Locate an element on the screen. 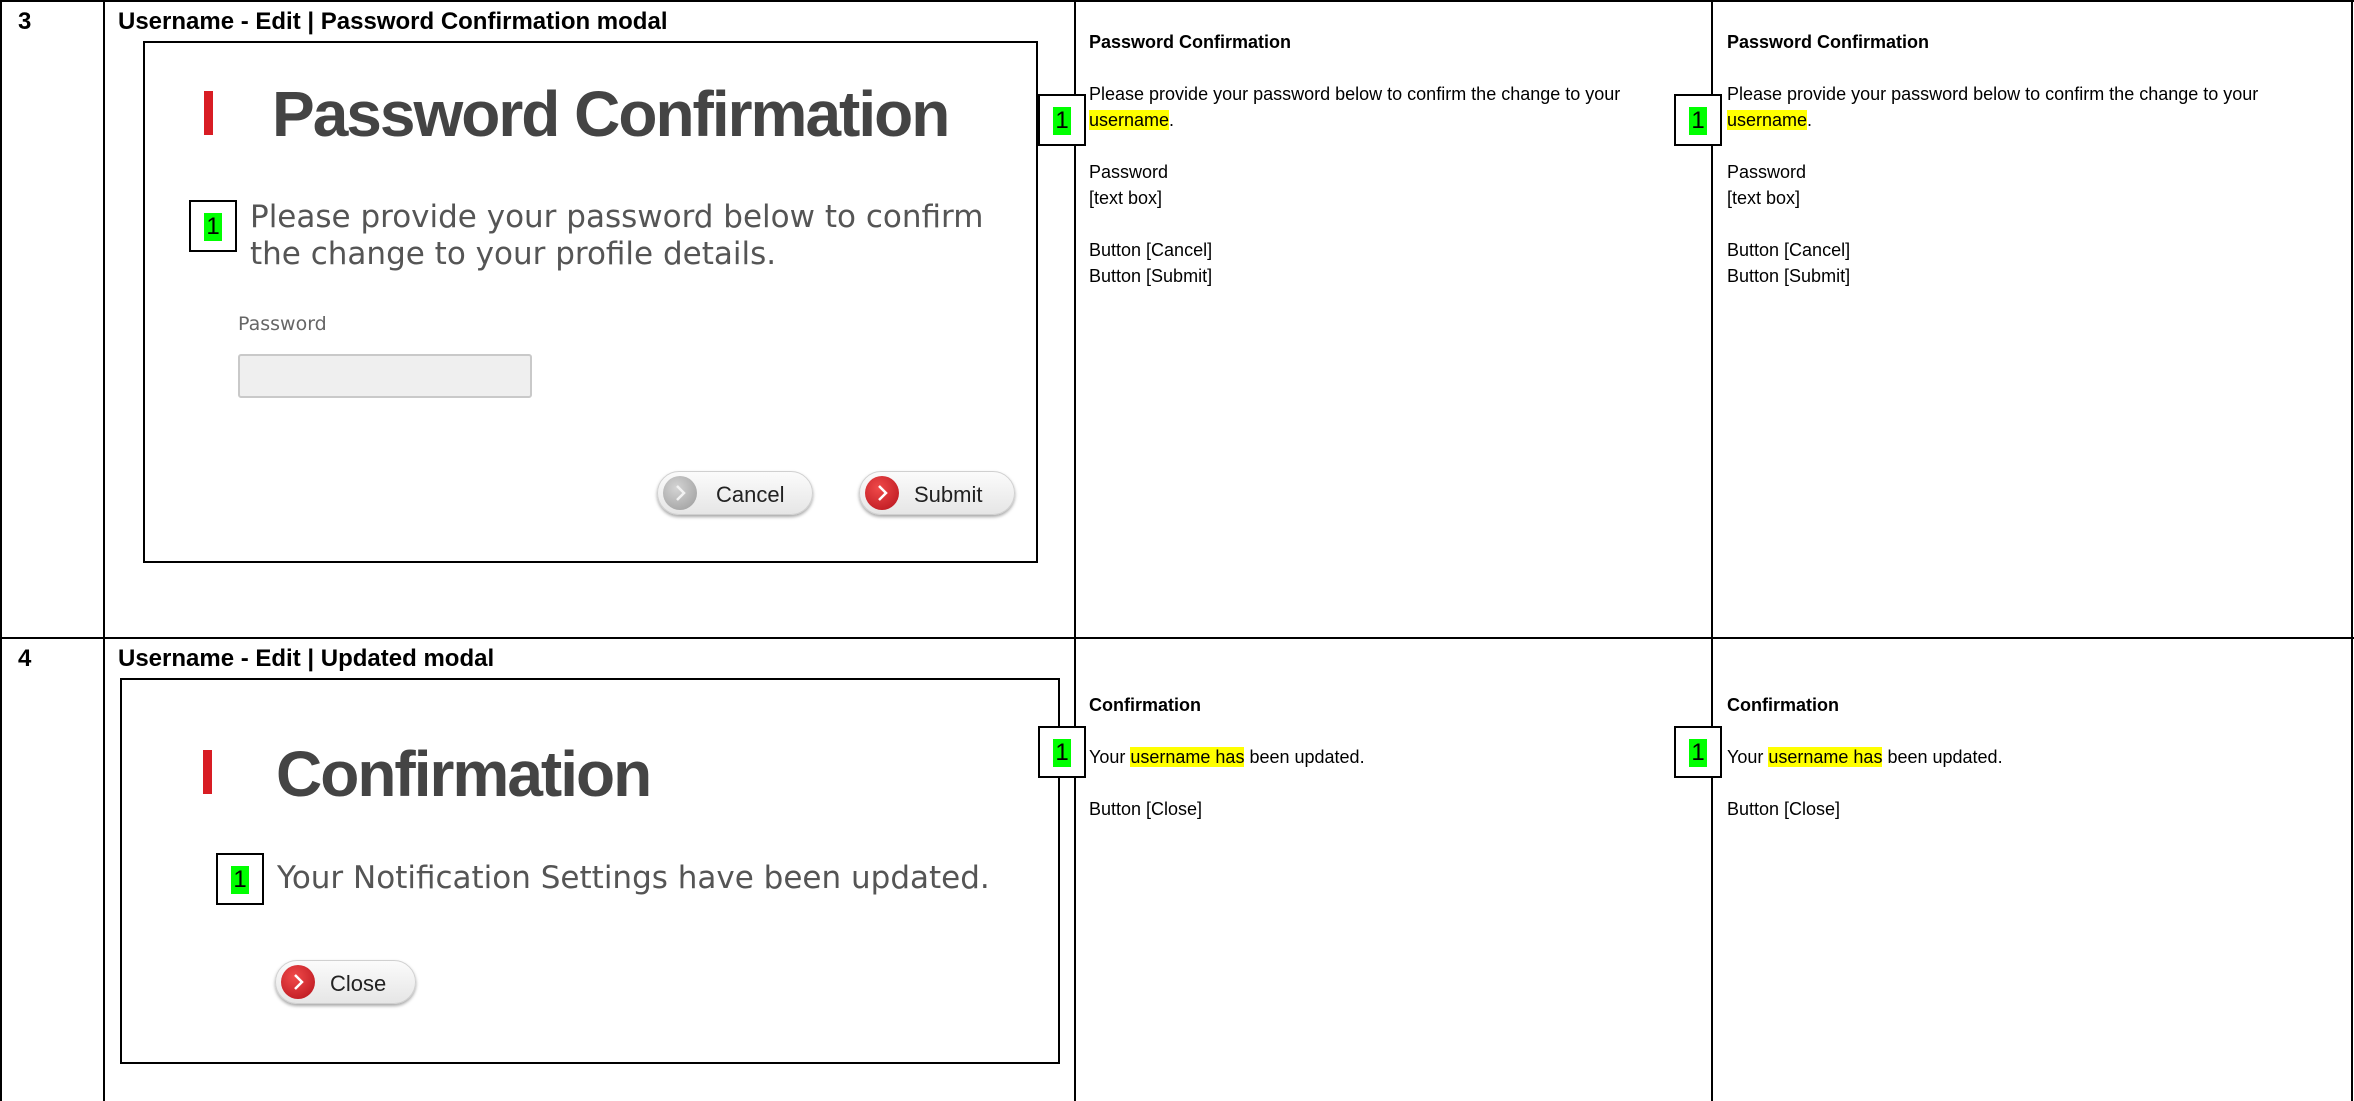 This screenshot has height=1101, width=2354. password-label: Password is located at coordinates (282, 324).